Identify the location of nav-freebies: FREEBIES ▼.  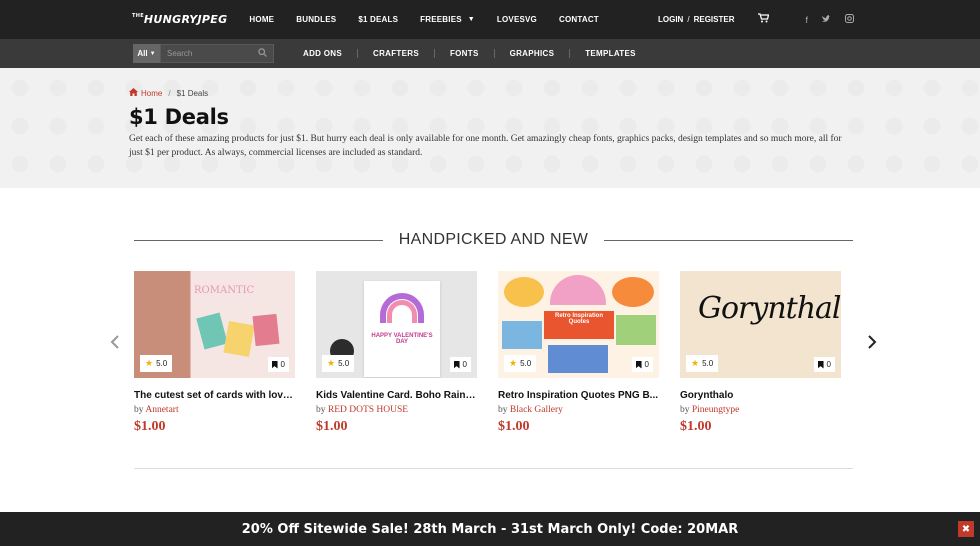
(447, 19).